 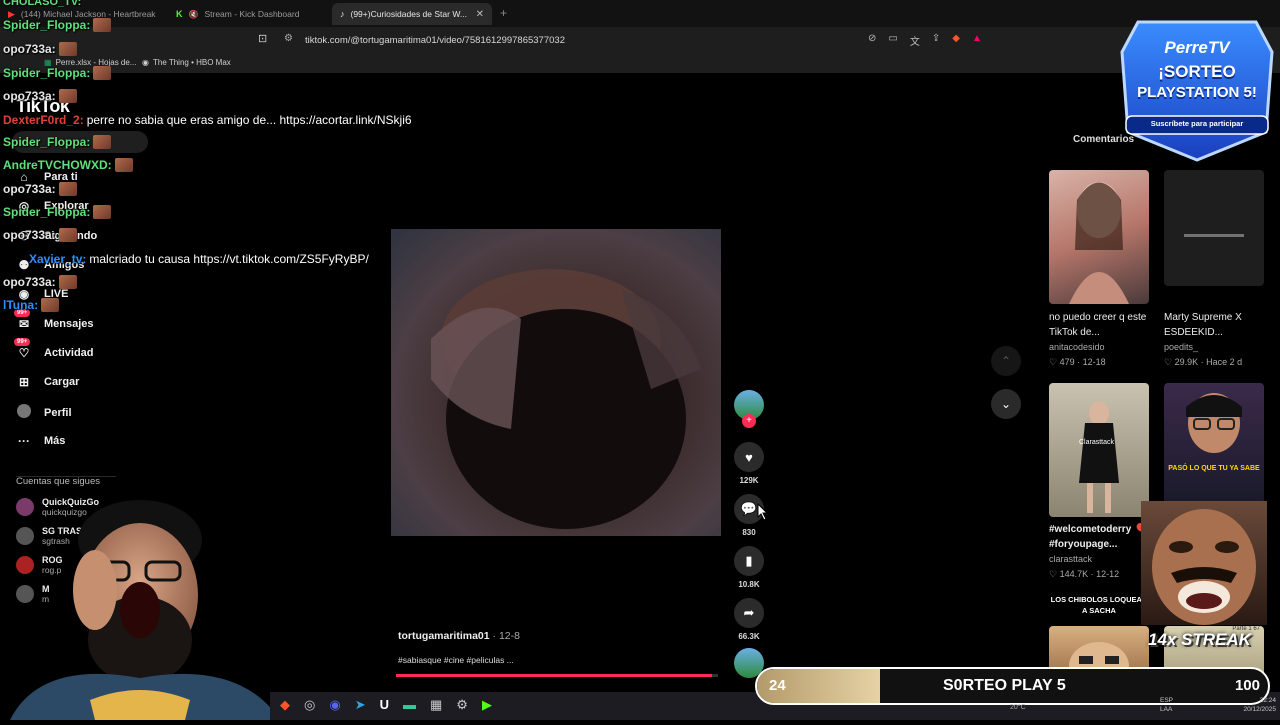 What do you see at coordinates (462, 705) in the screenshot?
I see `steam-icon: ⚙` at bounding box center [462, 705].